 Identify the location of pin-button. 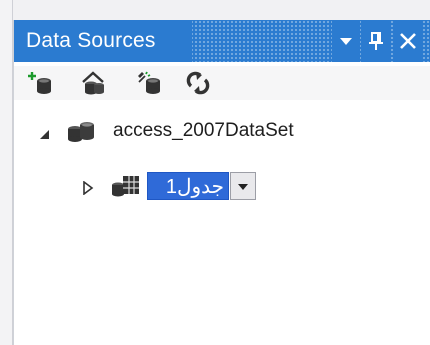
(376, 41).